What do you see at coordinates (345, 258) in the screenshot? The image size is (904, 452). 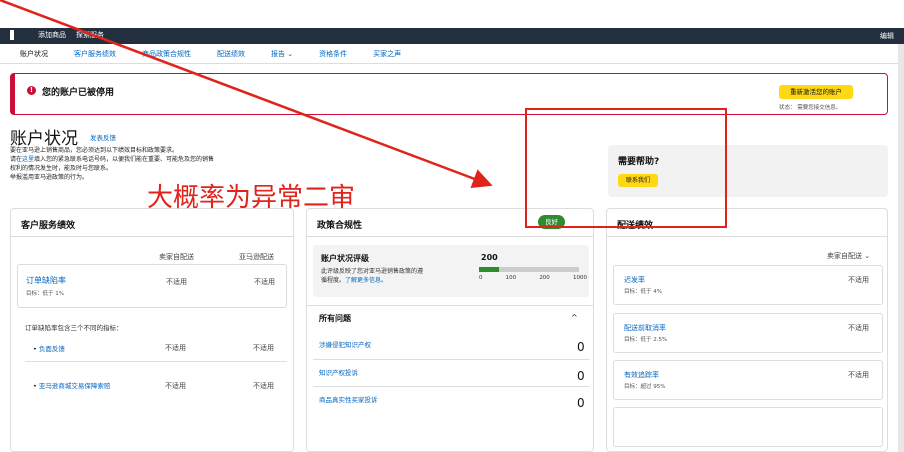 I see `rating-title: 账户状况评级` at bounding box center [345, 258].